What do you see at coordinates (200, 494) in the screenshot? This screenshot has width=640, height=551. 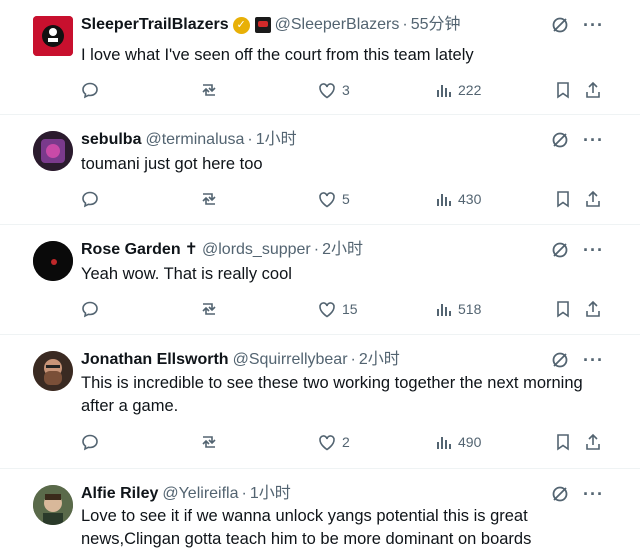 I see `handle: @Yelireifla` at bounding box center [200, 494].